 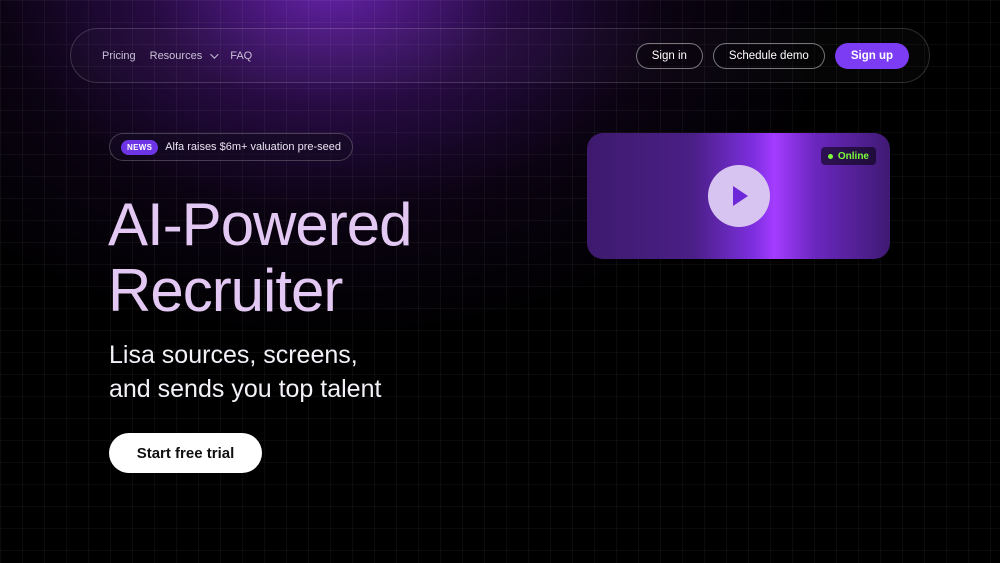 What do you see at coordinates (245, 389) in the screenshot?
I see `hero-subheadline-line2: and sends you top talent` at bounding box center [245, 389].